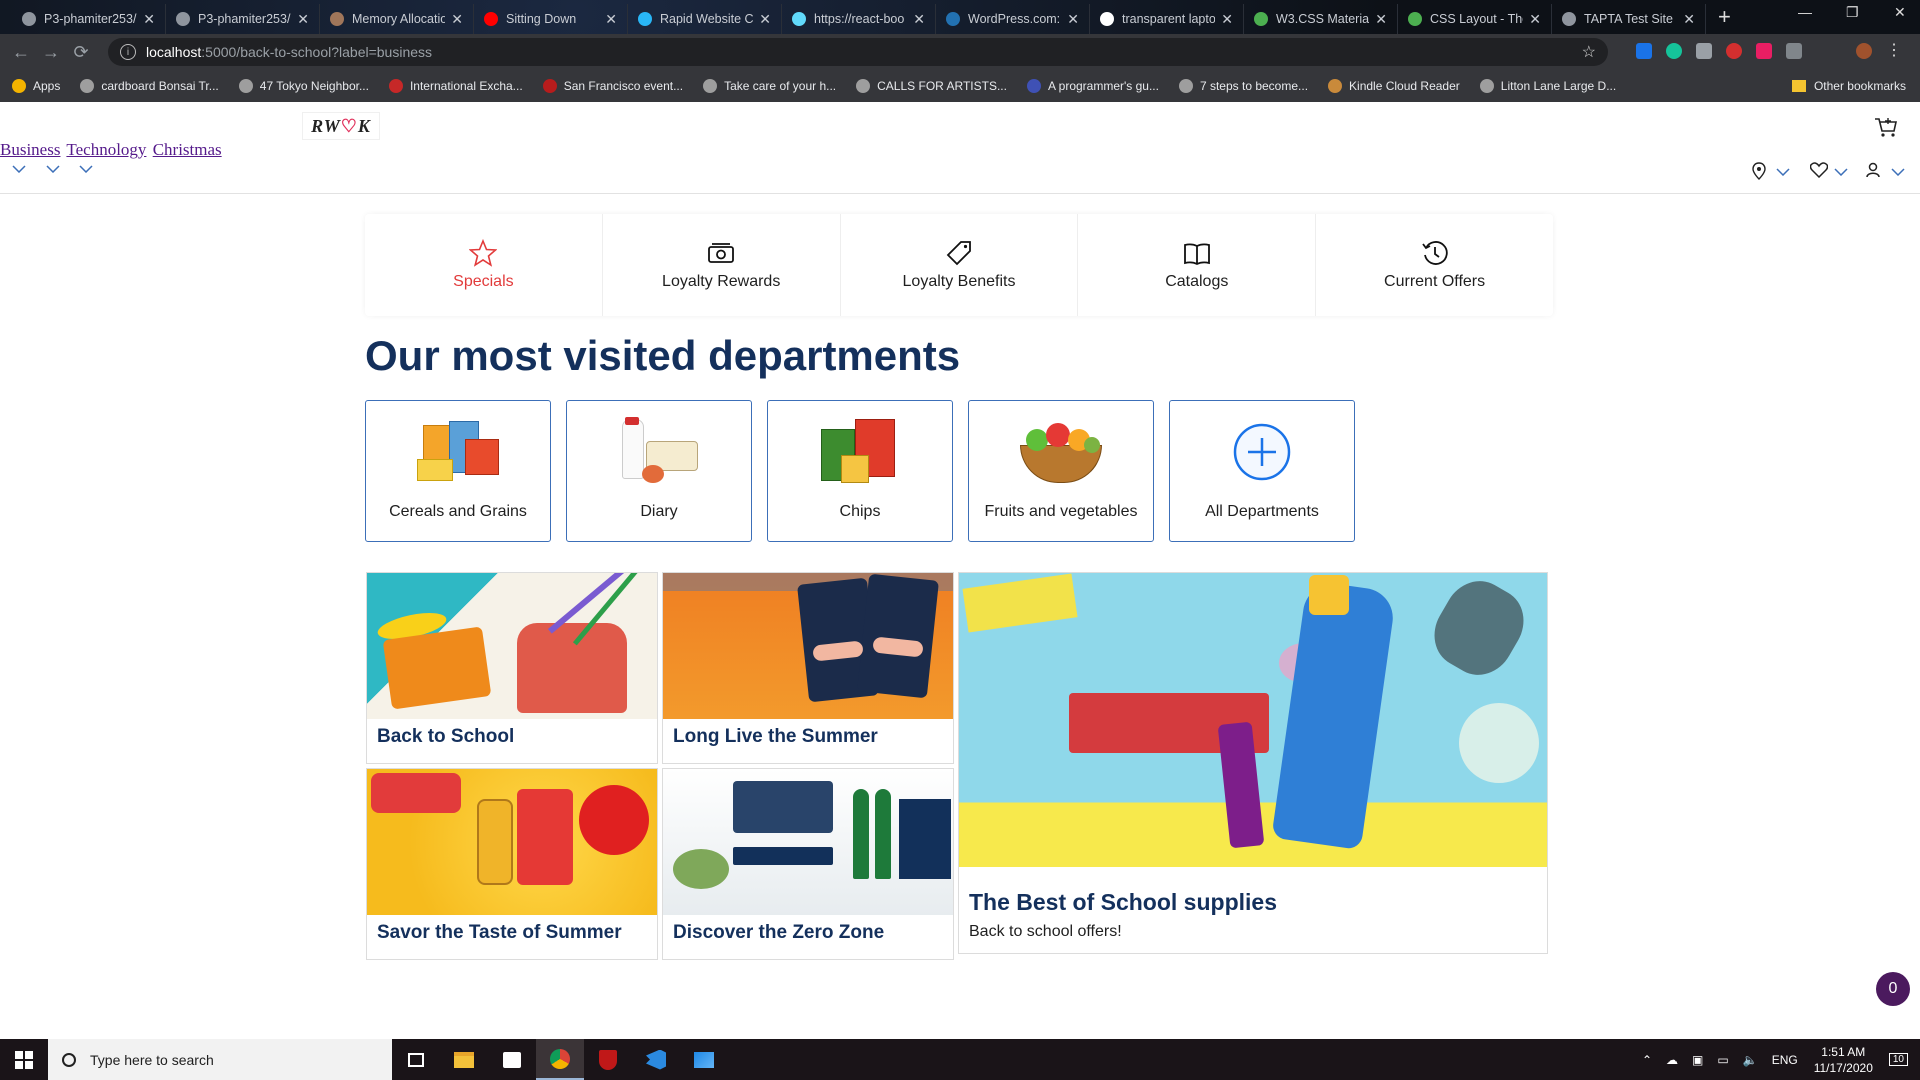 The image size is (1920, 1080). I want to click on vscode-icon, so click(656, 1059).